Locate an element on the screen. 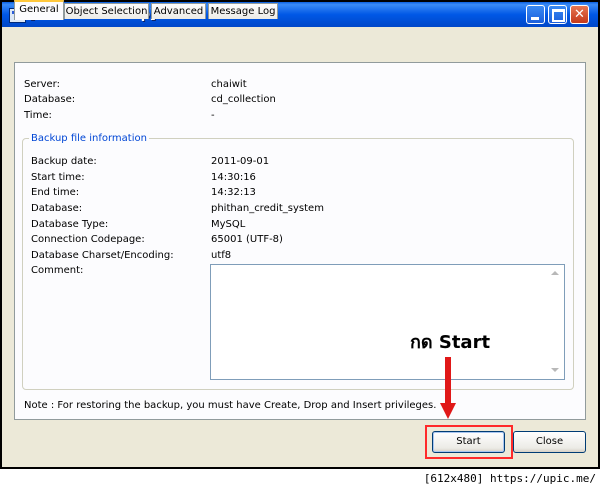 The width and height of the screenshot is (600, 489). end-time-value: 14:32:13 is located at coordinates (233, 192).